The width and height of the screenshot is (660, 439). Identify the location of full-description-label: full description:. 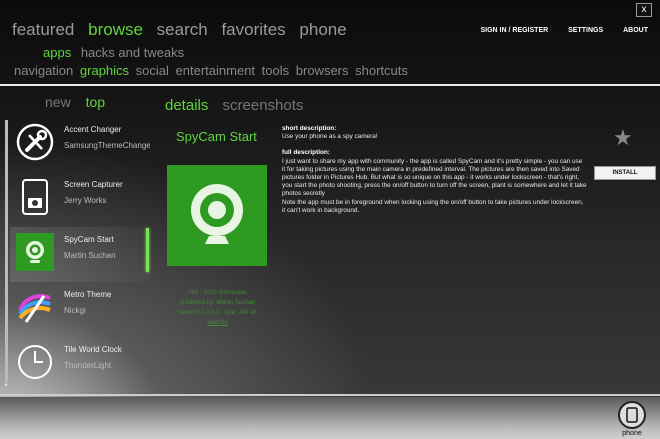
(306, 153).